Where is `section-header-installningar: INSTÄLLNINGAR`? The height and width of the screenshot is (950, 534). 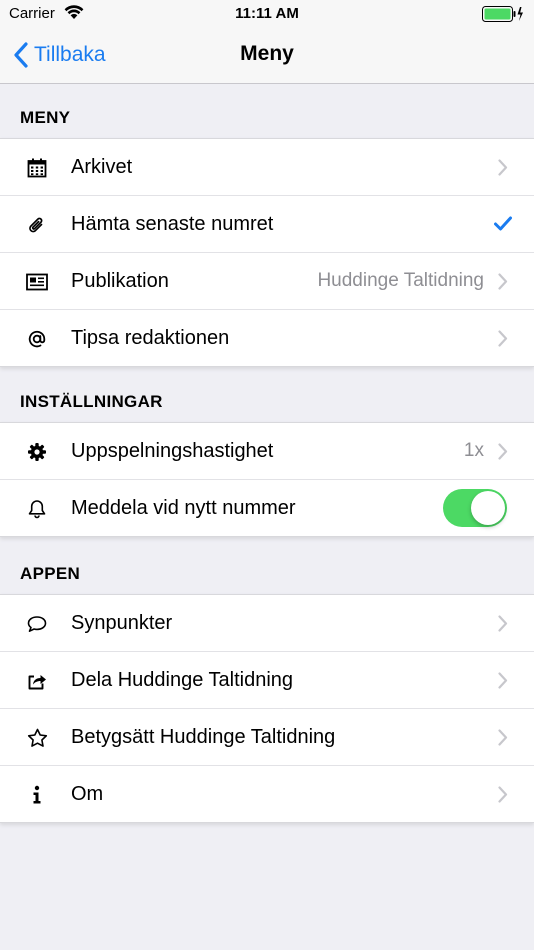 section-header-installningar: INSTÄLLNINGAR is located at coordinates (91, 401).